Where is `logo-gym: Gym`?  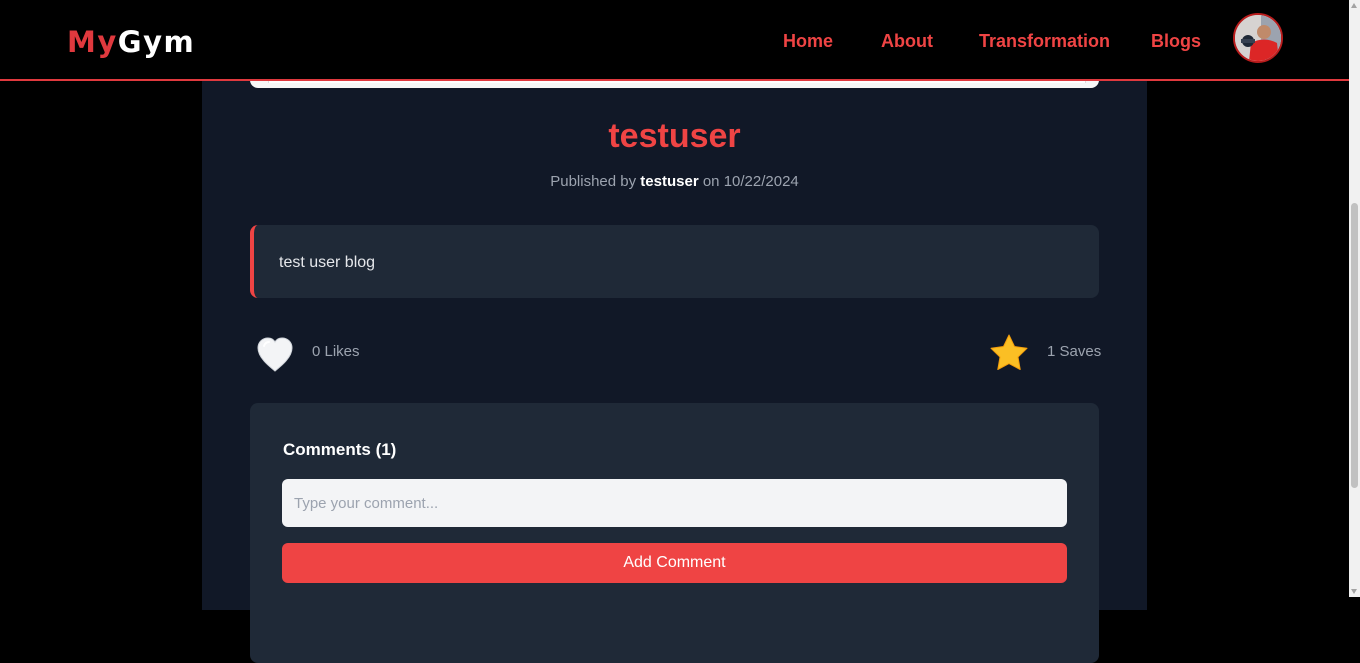
logo-gym: Gym is located at coordinates (156, 42).